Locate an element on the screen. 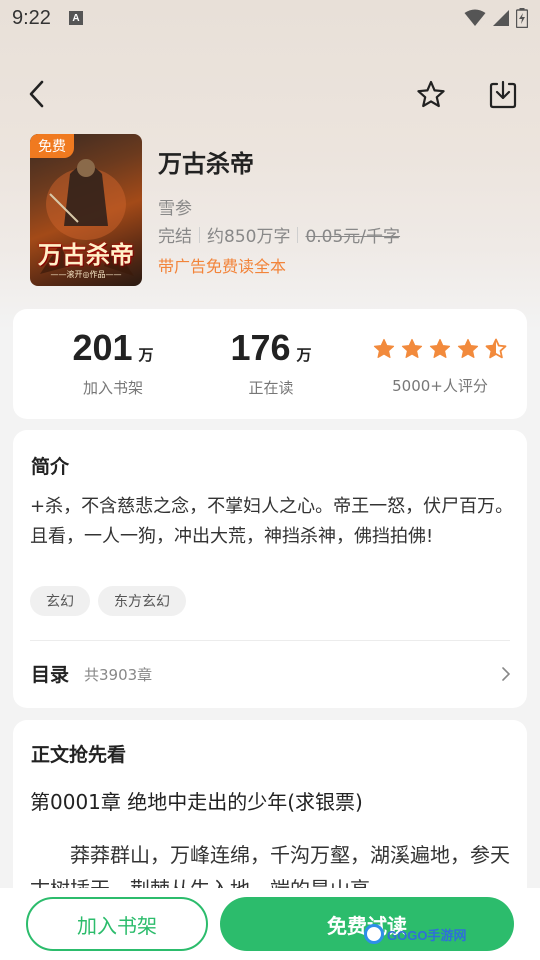 The image size is (540, 960). book-status: 完结 is located at coordinates (175, 237).